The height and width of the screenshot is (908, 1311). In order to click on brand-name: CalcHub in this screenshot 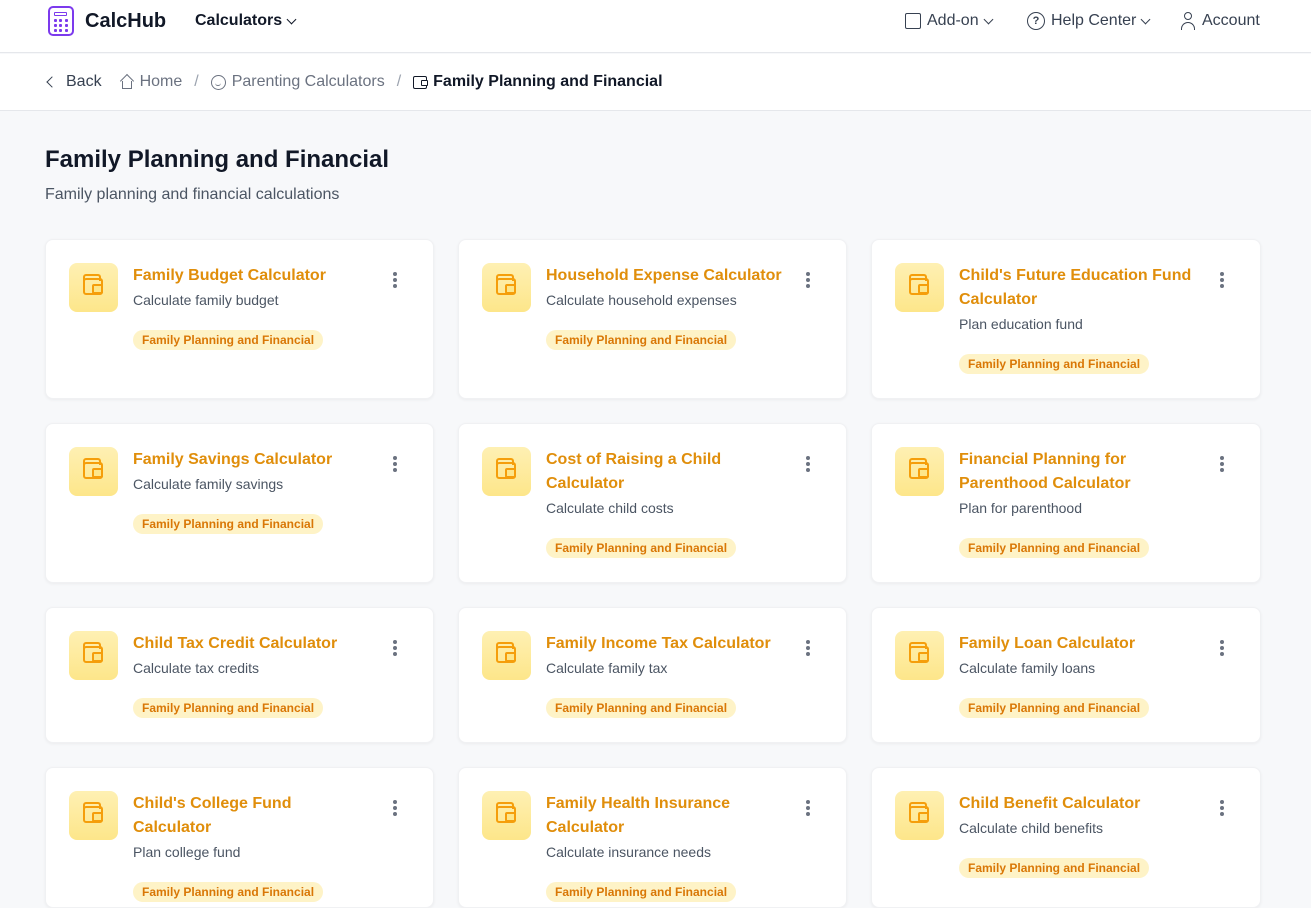, I will do `click(125, 21)`.